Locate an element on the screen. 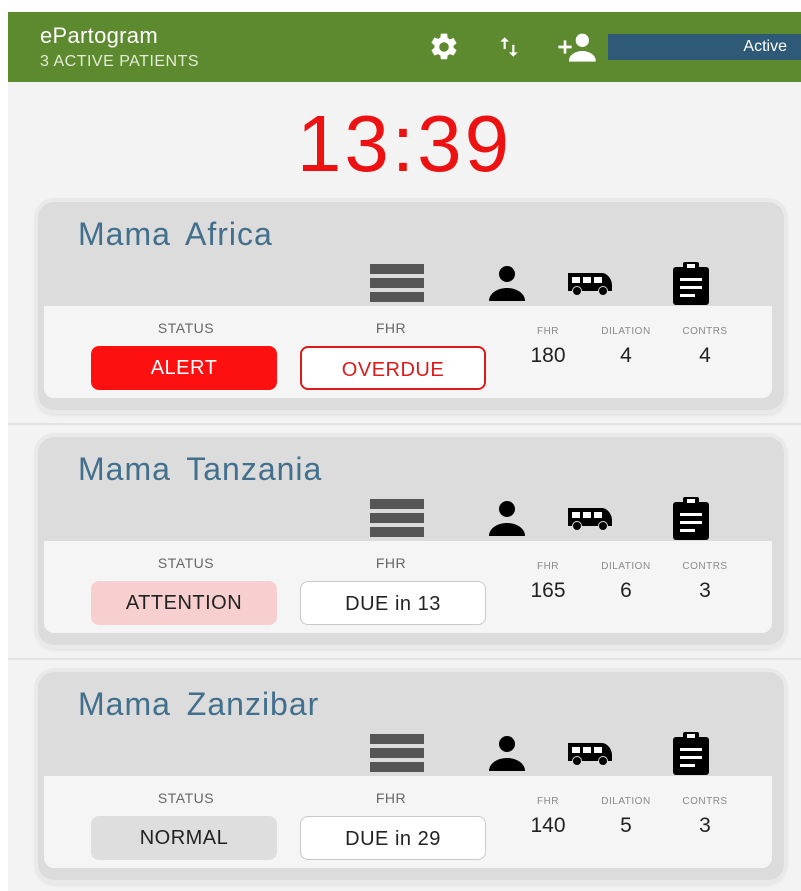 This screenshot has width=801, height=891. app-title: ePartogram is located at coordinates (99, 35).